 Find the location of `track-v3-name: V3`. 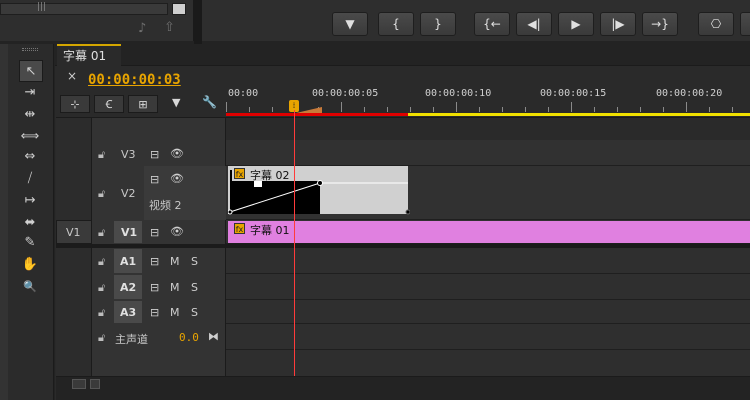

track-v3-name: V3 is located at coordinates (128, 154).